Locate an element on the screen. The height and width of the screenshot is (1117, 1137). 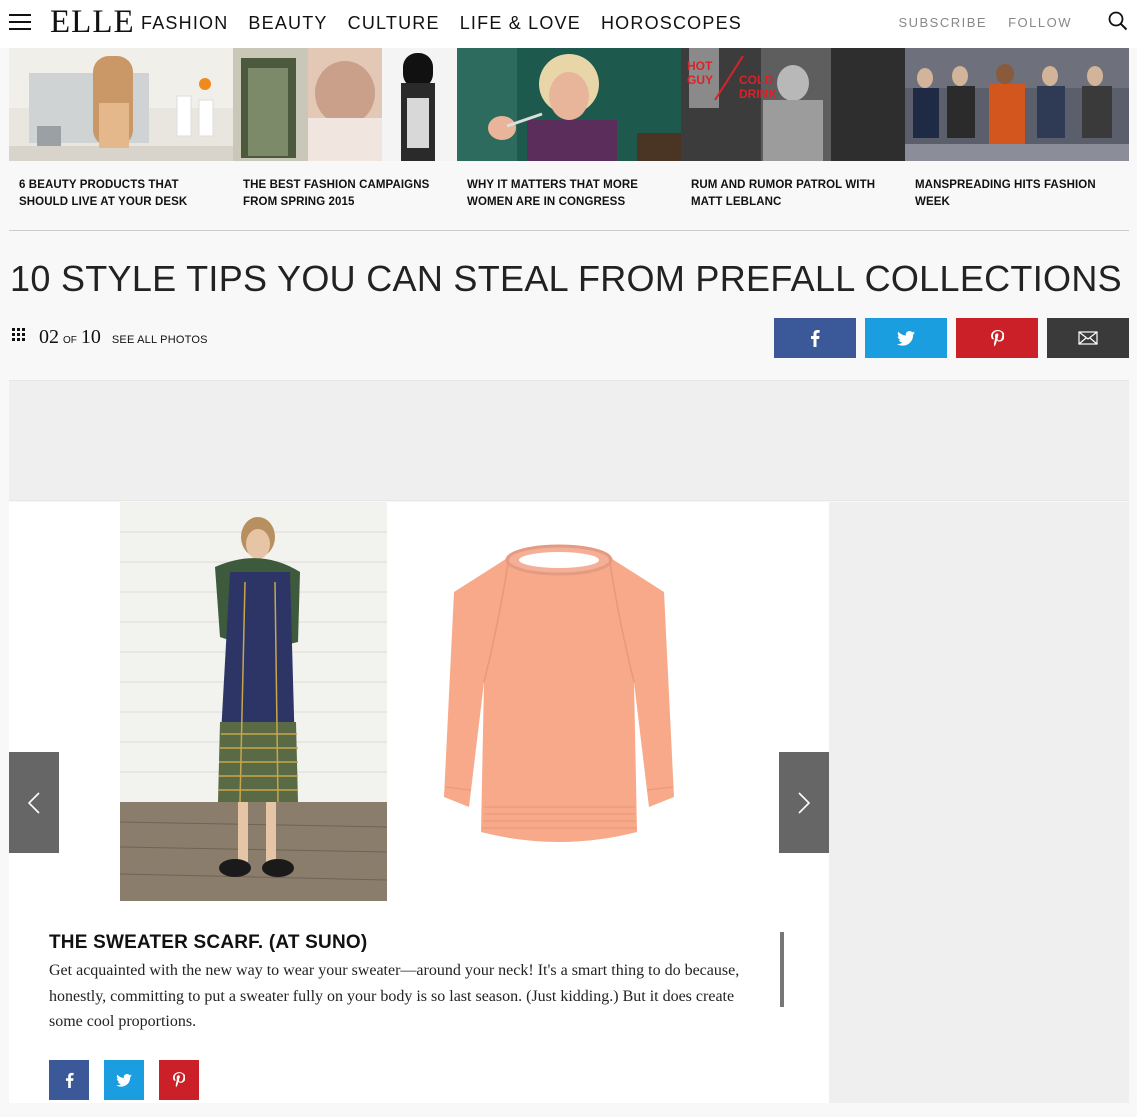
nav-fashion: FASHION is located at coordinates (184, 23).